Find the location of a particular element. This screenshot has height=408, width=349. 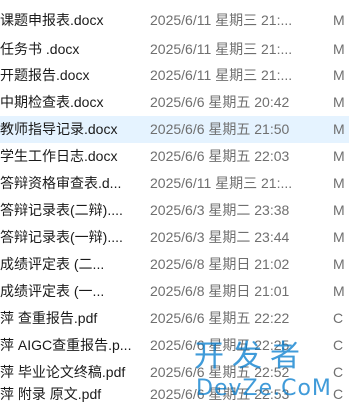

file-name: 萍 附录 原文.pdf is located at coordinates (51, 394).